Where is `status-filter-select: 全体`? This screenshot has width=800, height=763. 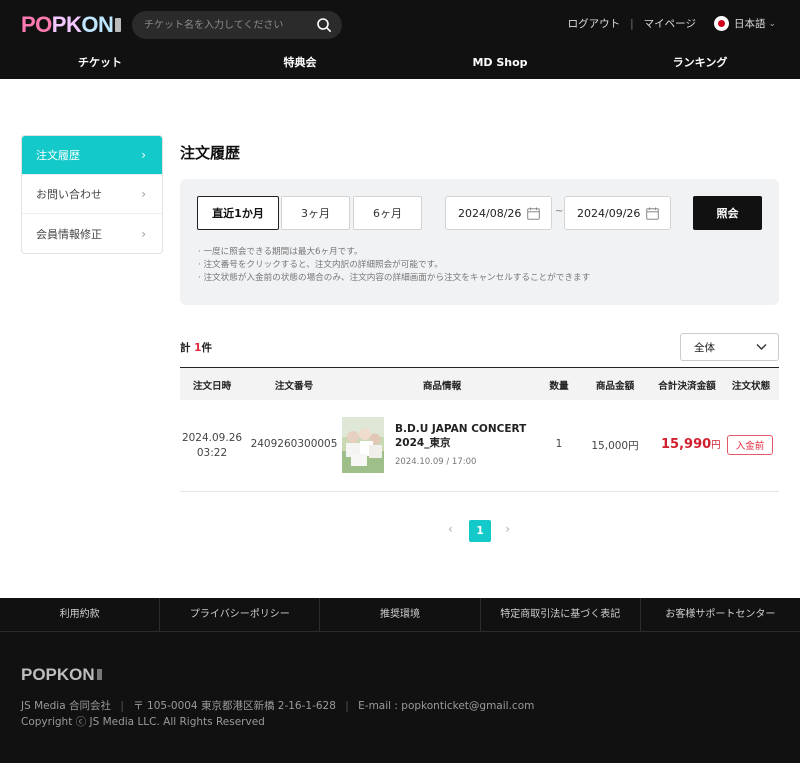 status-filter-select: 全体 is located at coordinates (729, 347).